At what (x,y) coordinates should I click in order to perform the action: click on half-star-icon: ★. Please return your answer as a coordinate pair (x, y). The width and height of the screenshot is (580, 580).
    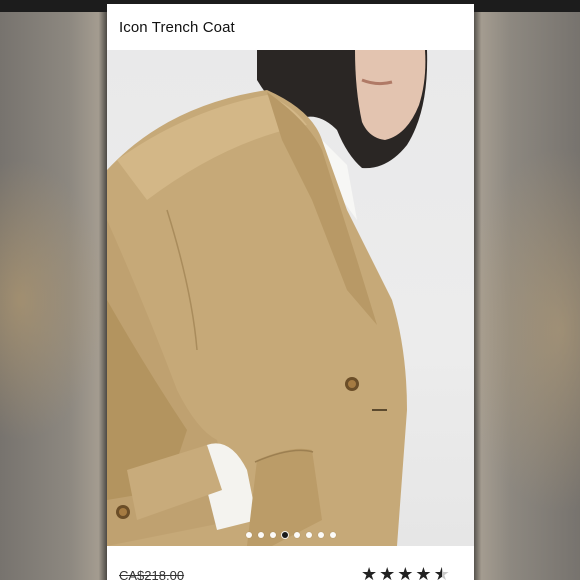
    Looking at the image, I should click on (442, 572).